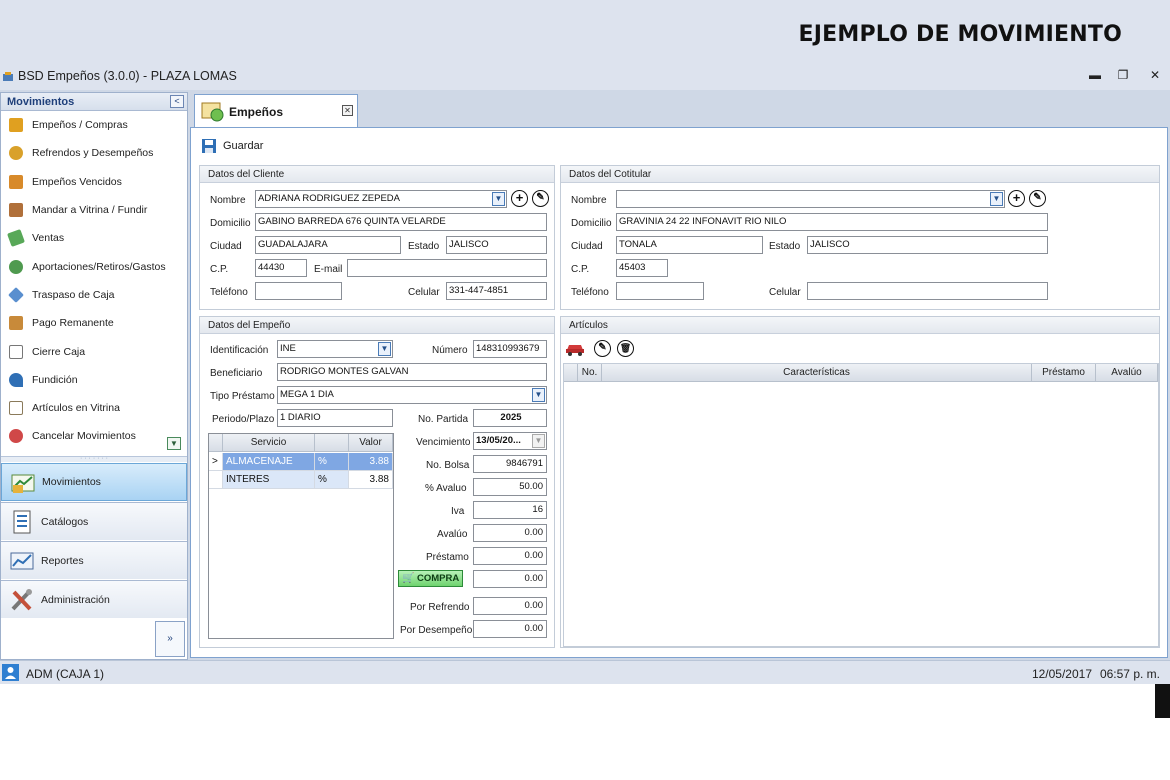  What do you see at coordinates (1123, 77) in the screenshot?
I see `restore-button: ❐` at bounding box center [1123, 77].